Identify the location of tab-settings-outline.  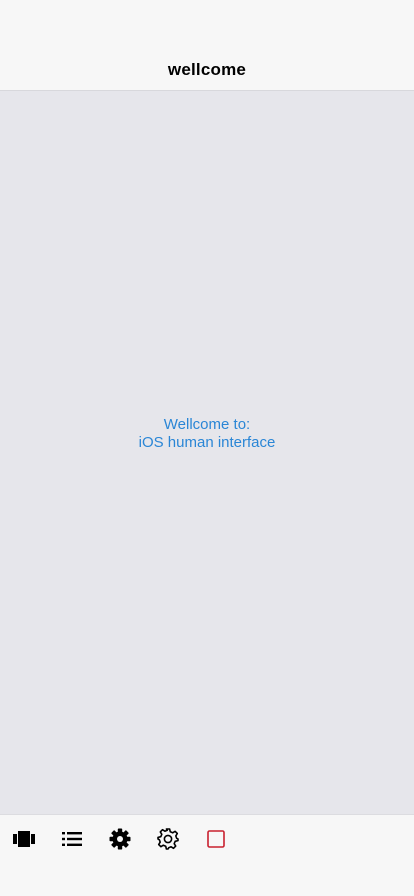
(168, 839).